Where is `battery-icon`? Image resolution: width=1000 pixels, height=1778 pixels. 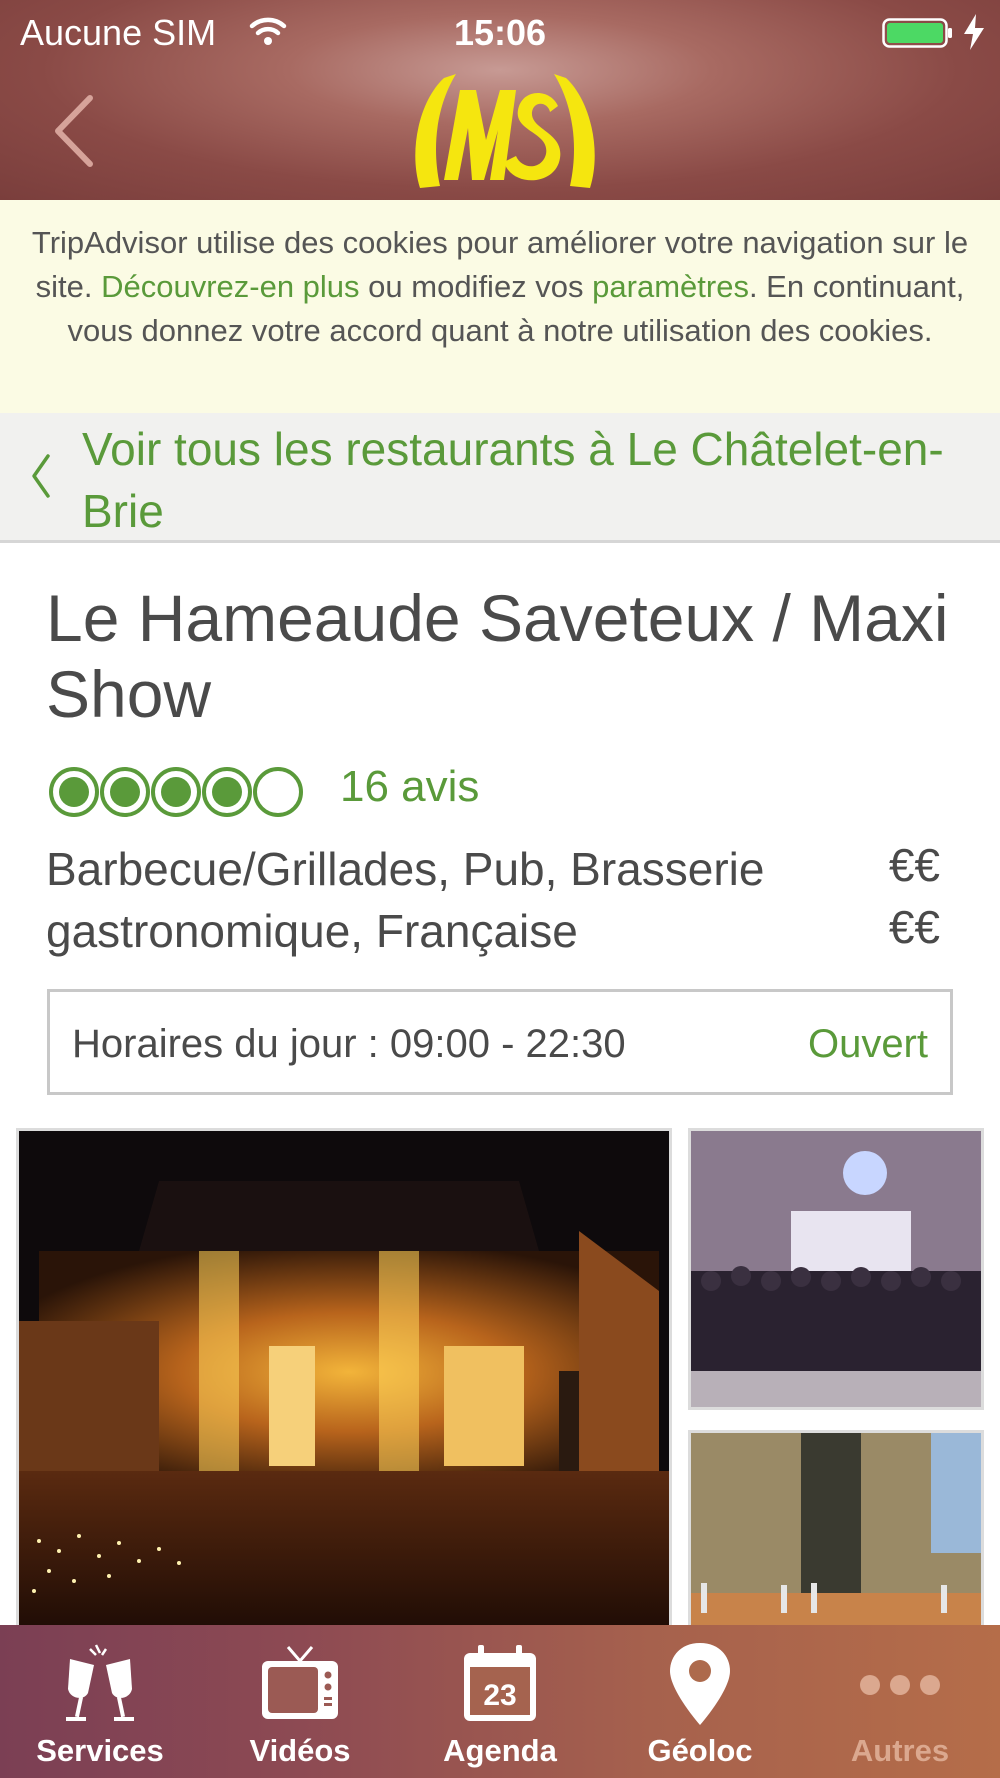
battery-icon is located at coordinates (917, 33).